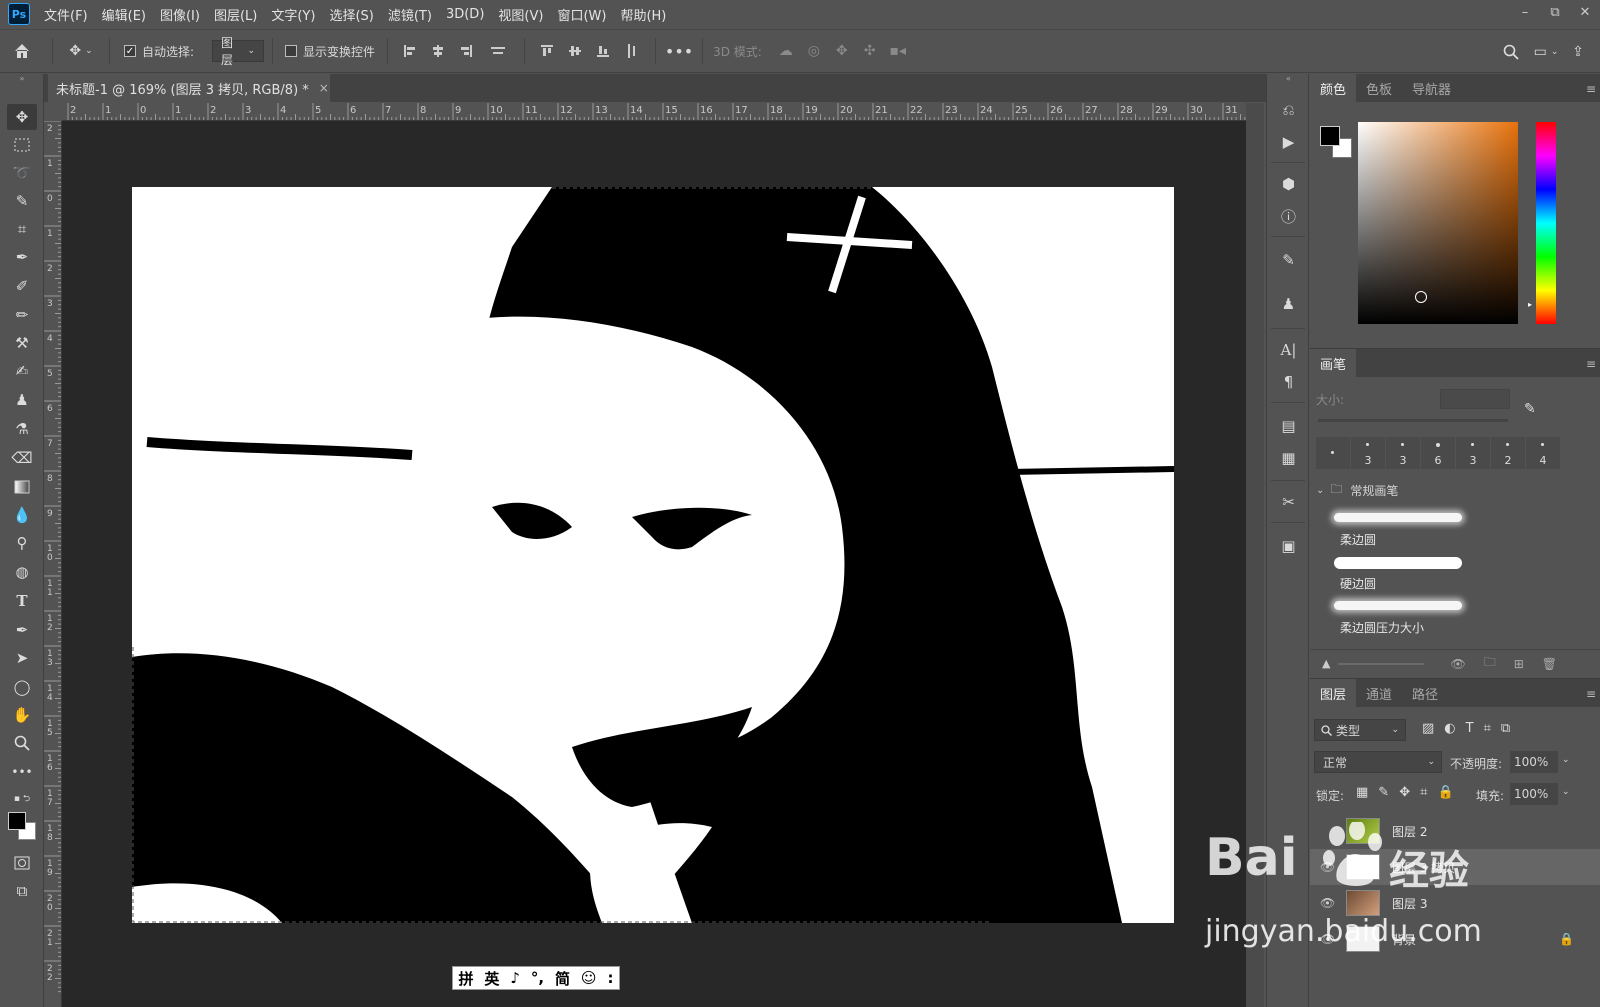  Describe the element at coordinates (1399, 573) in the screenshot. I see `brush-hard-round: 硬边圆` at that location.